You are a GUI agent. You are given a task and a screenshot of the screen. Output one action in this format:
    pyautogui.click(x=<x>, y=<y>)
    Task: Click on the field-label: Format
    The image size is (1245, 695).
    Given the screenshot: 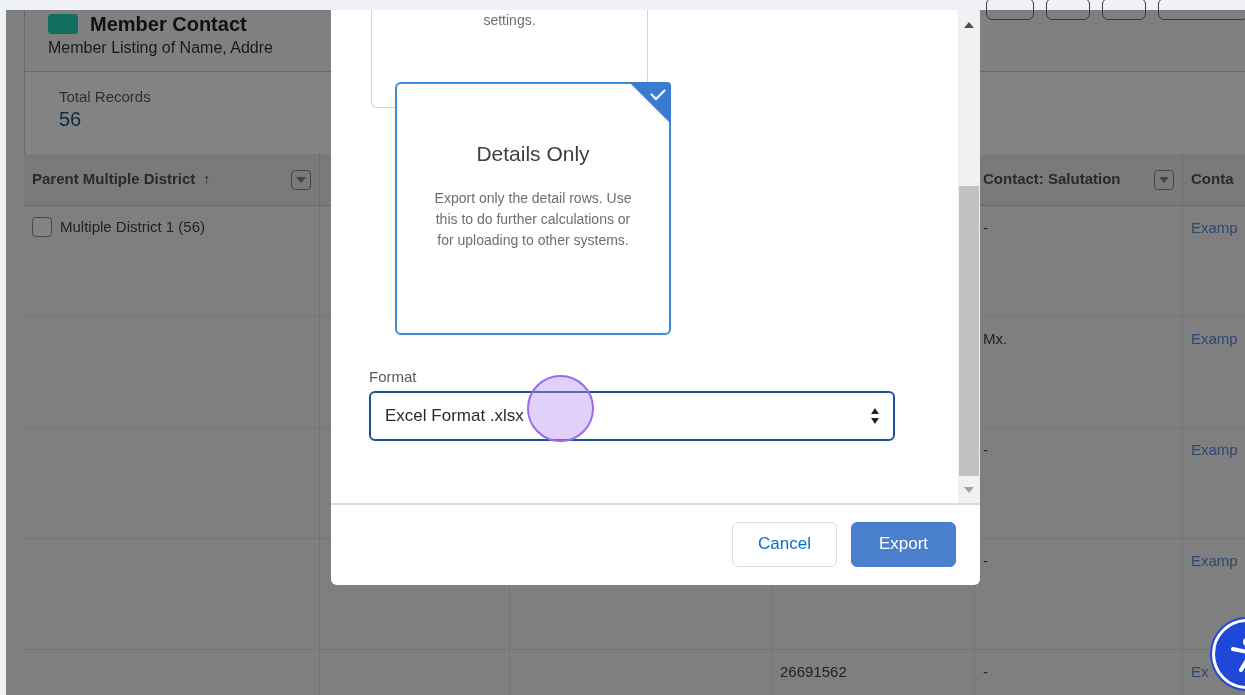 What is the action you would take?
    pyautogui.click(x=393, y=377)
    